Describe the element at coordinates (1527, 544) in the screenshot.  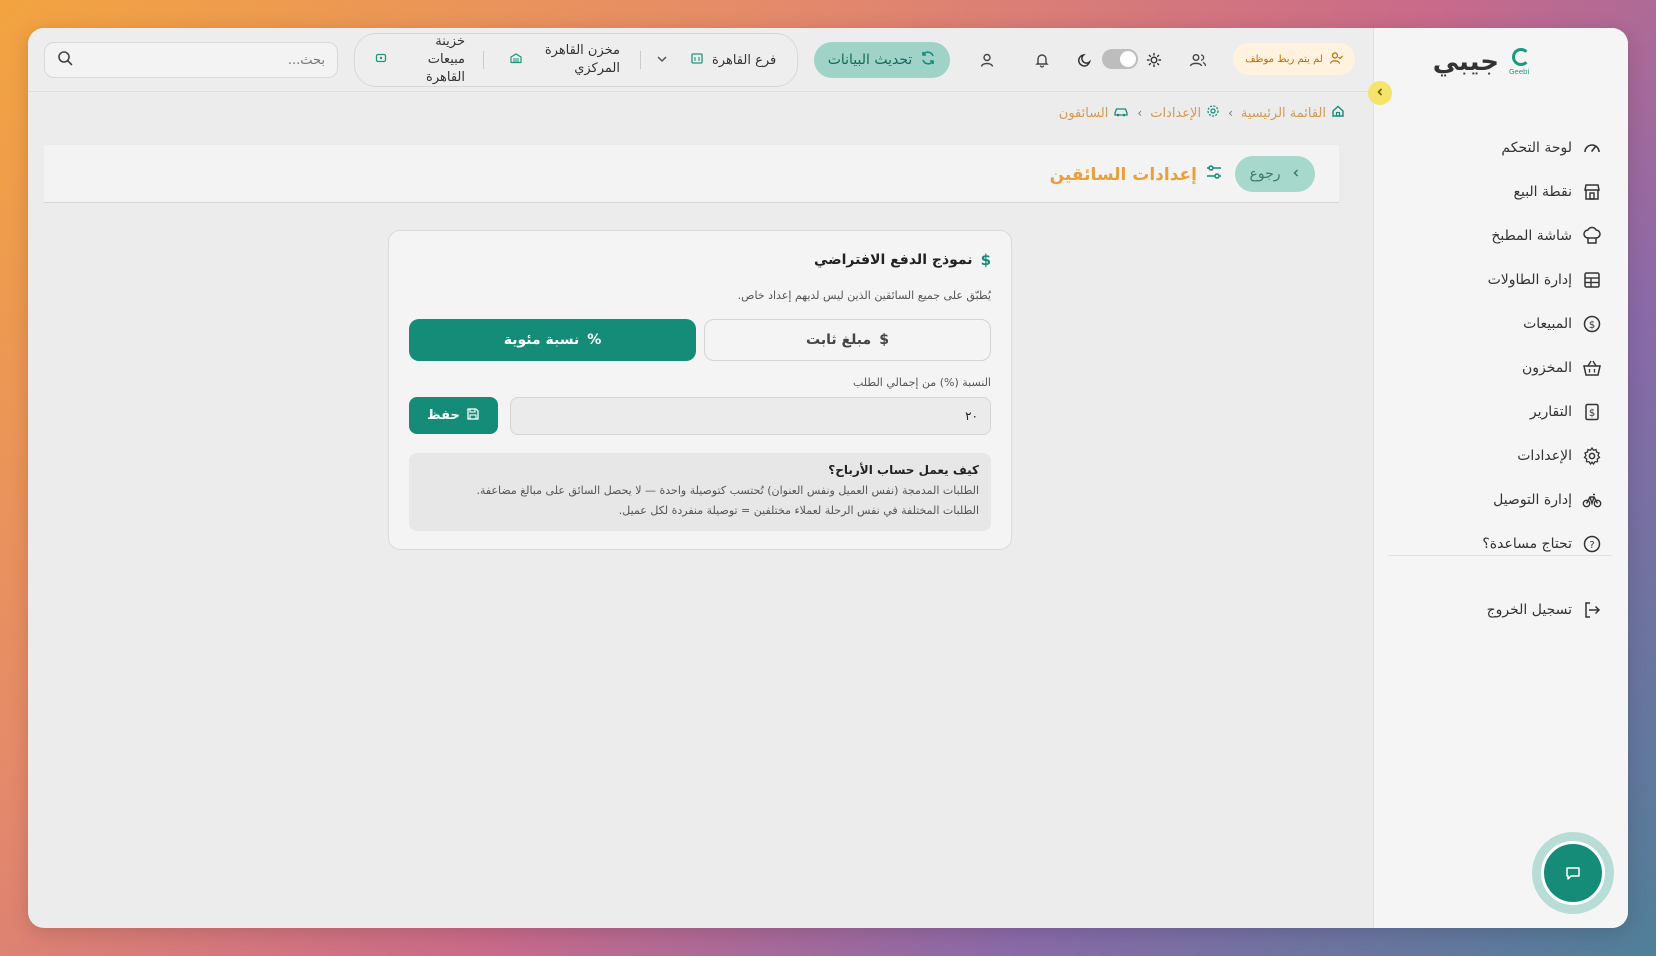
I see `sidebar-item-label: تحتاج مساعدة؟` at that location.